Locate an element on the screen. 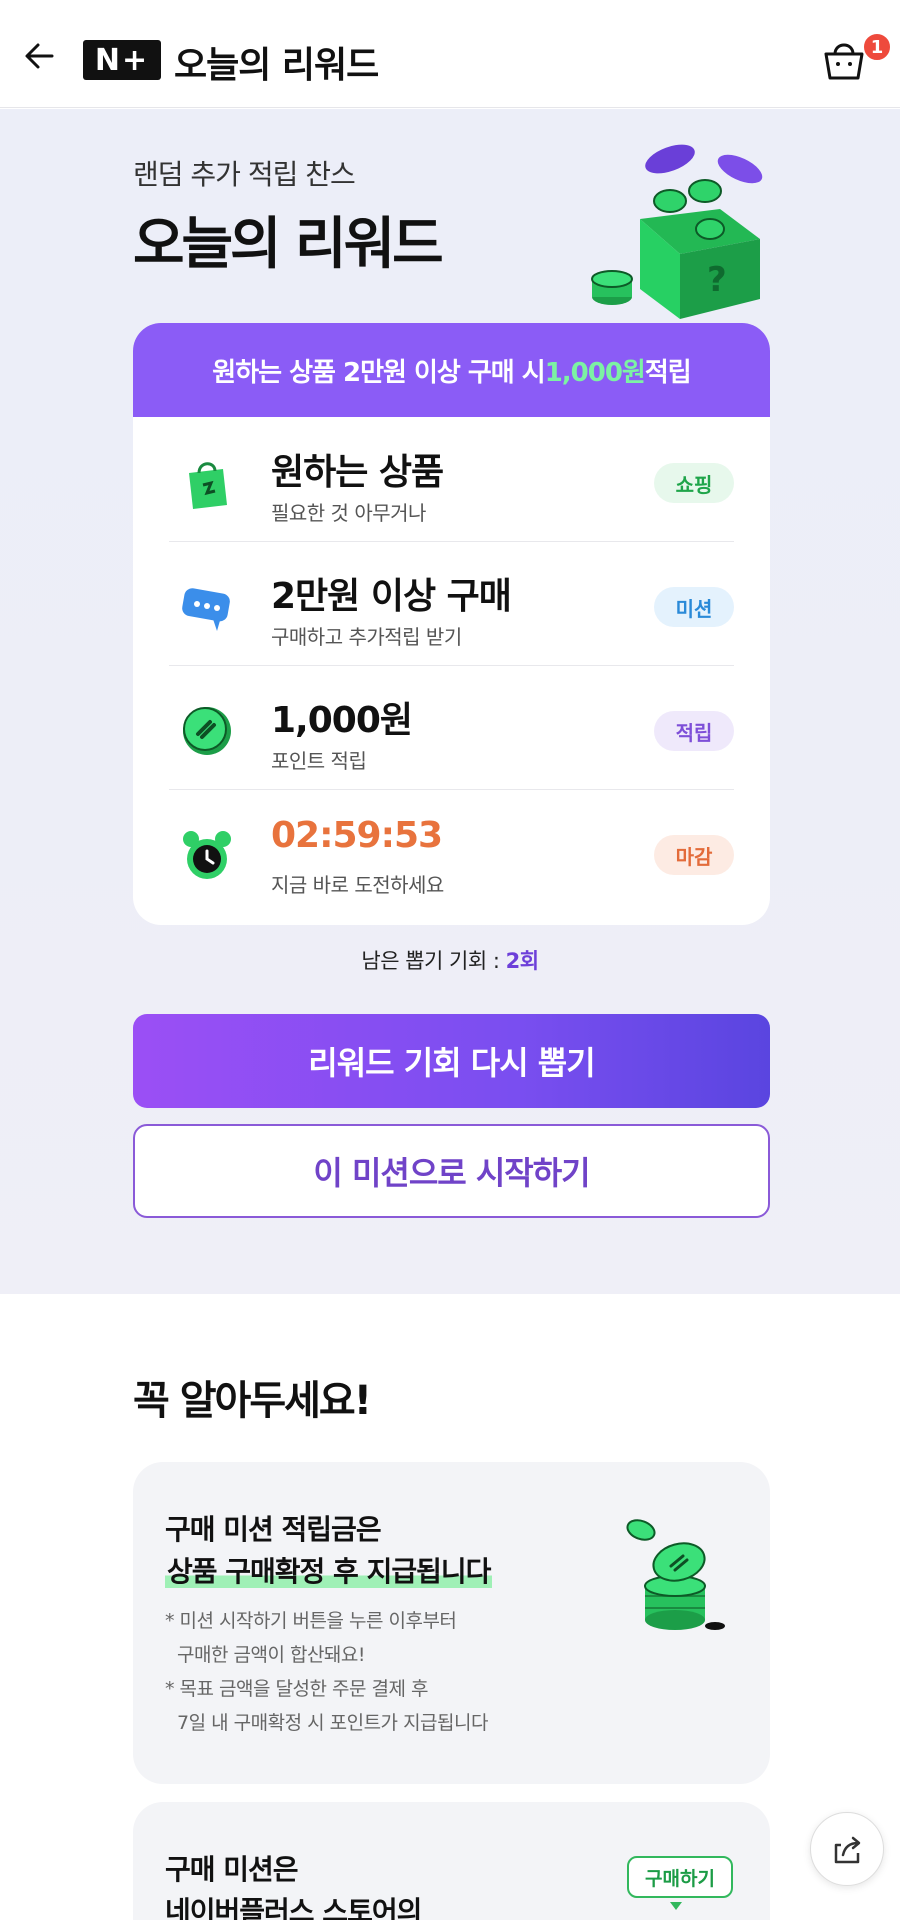 This screenshot has width=900, height=1920. notice-note: 7일 내 구매확정 시 포인트가 지급됩니다 is located at coordinates (332, 1723).